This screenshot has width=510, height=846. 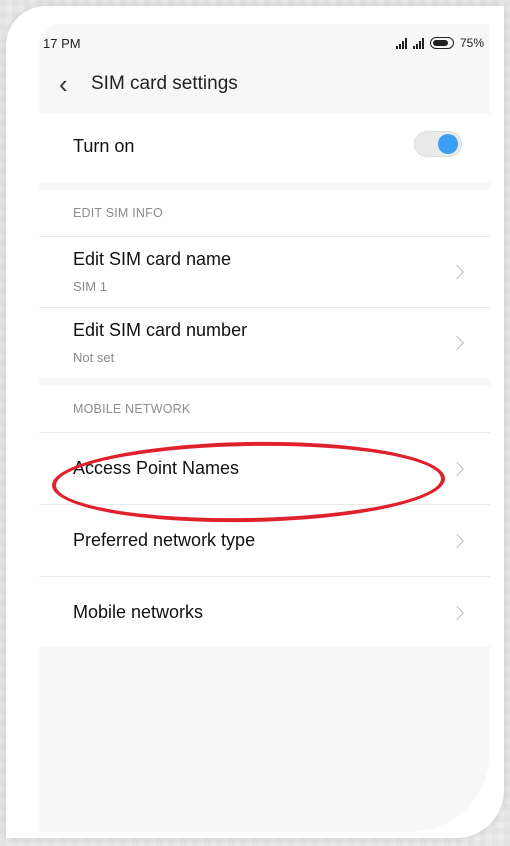 What do you see at coordinates (62, 43) in the screenshot?
I see `status-time: 17 PM` at bounding box center [62, 43].